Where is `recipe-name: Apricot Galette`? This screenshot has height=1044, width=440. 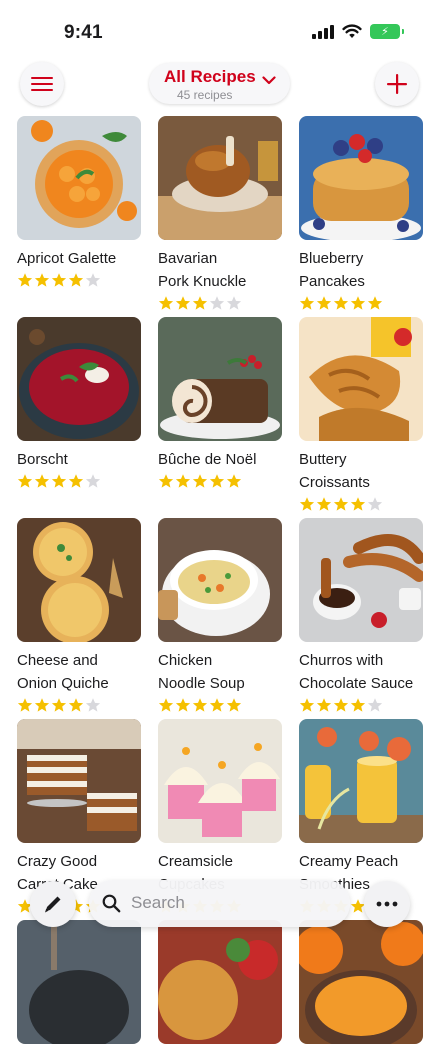
recipe-name: Apricot Galette is located at coordinates (67, 258).